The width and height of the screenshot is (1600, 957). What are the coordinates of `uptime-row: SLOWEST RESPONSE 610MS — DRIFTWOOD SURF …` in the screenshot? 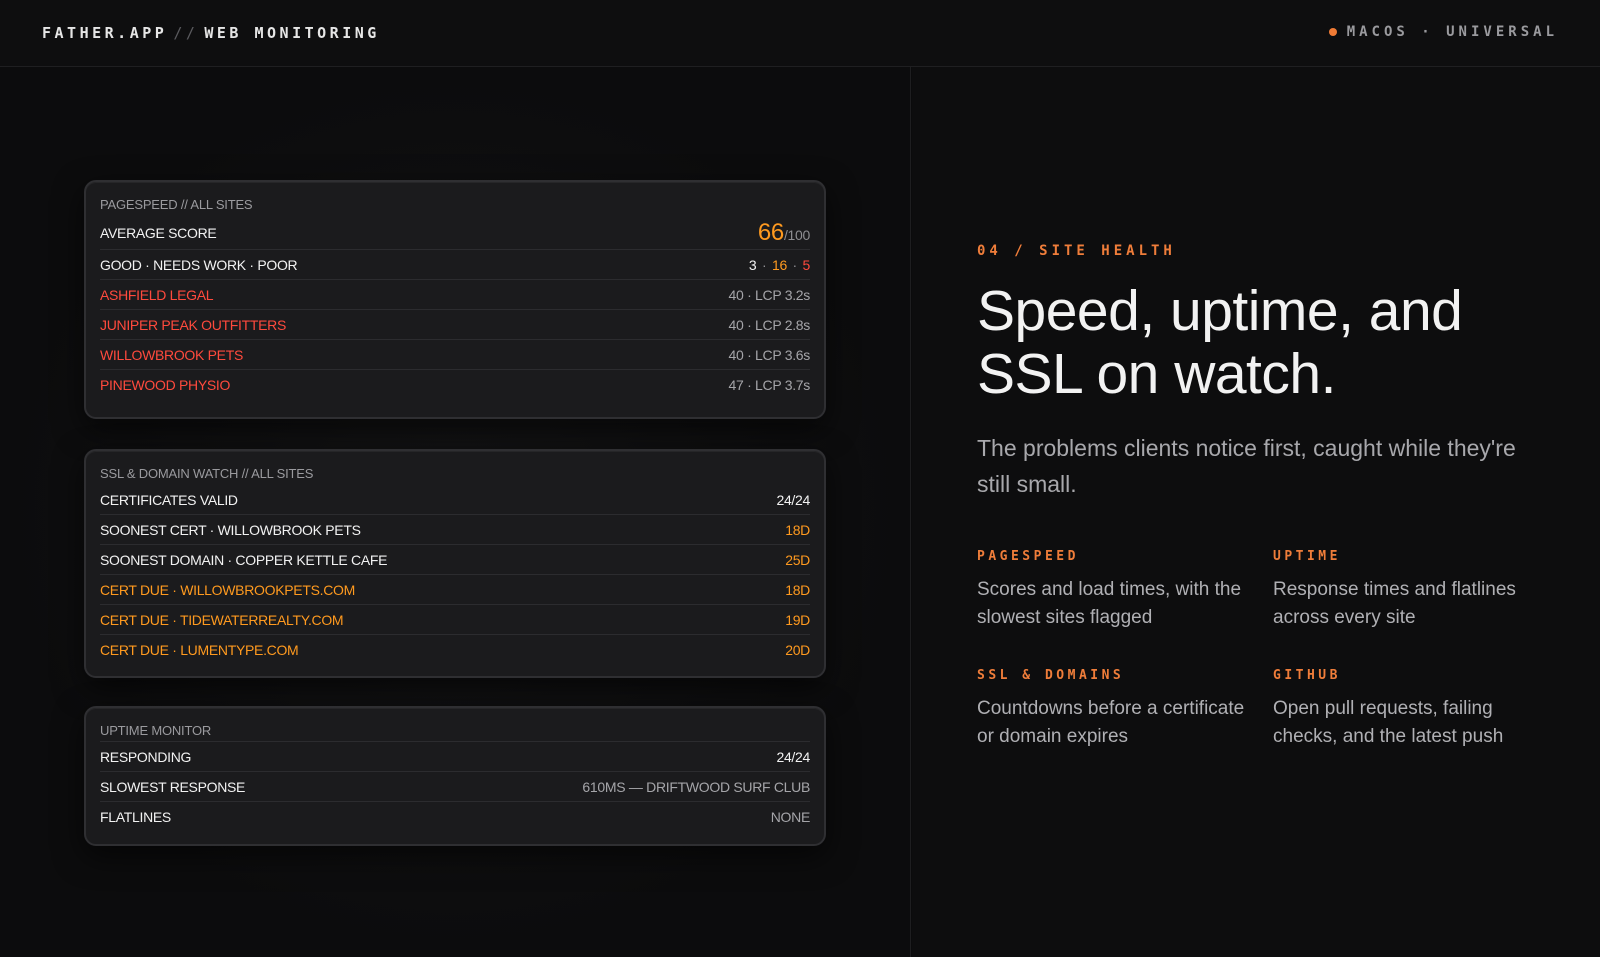 It's located at (455, 787).